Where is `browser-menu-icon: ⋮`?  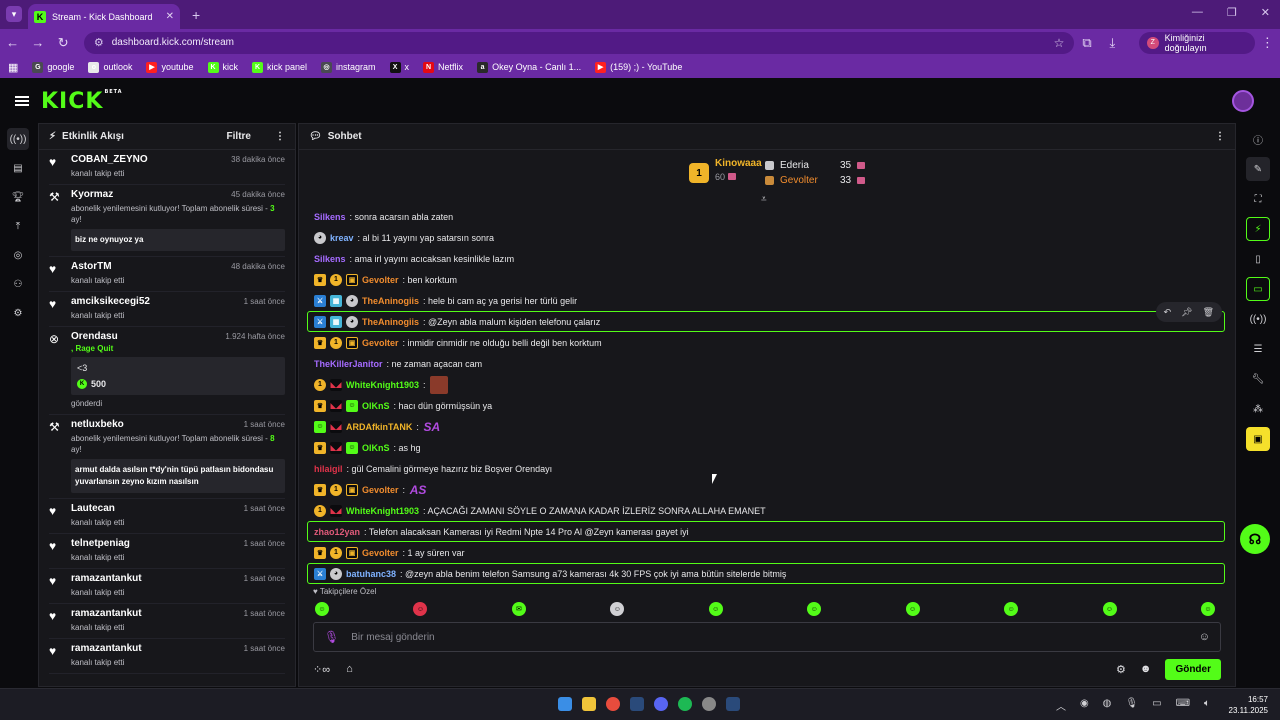 browser-menu-icon: ⋮ is located at coordinates (1267, 43).